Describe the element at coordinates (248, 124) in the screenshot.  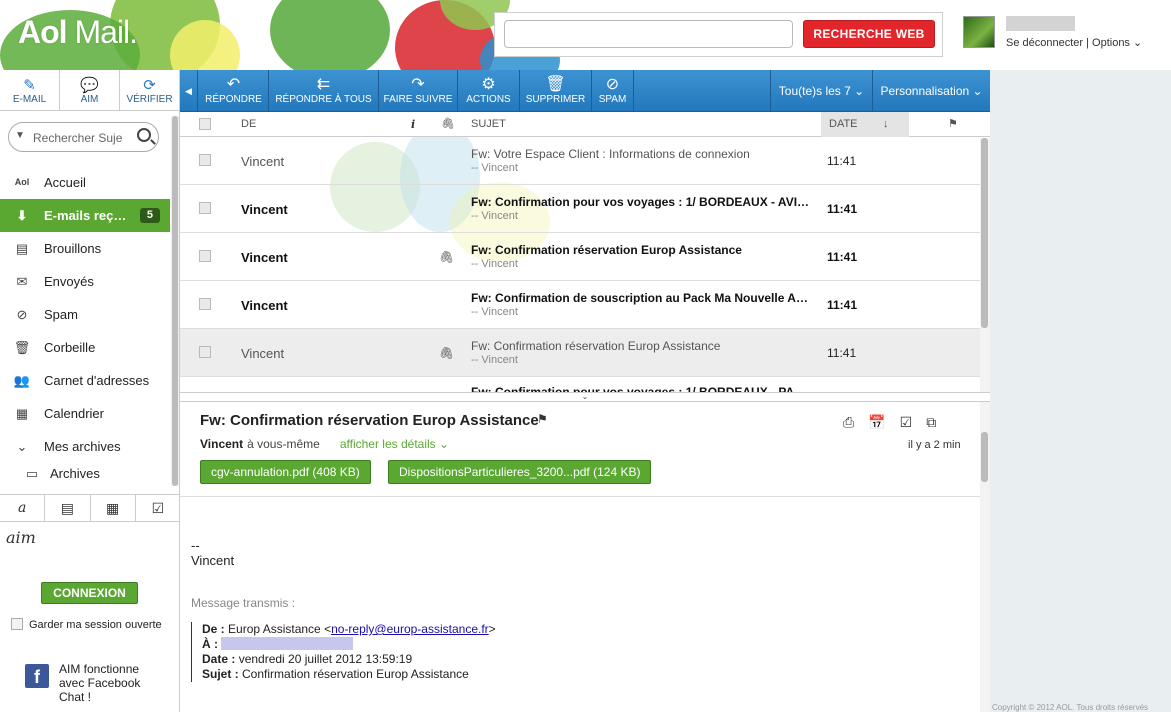
I see `column-from: DE` at that location.